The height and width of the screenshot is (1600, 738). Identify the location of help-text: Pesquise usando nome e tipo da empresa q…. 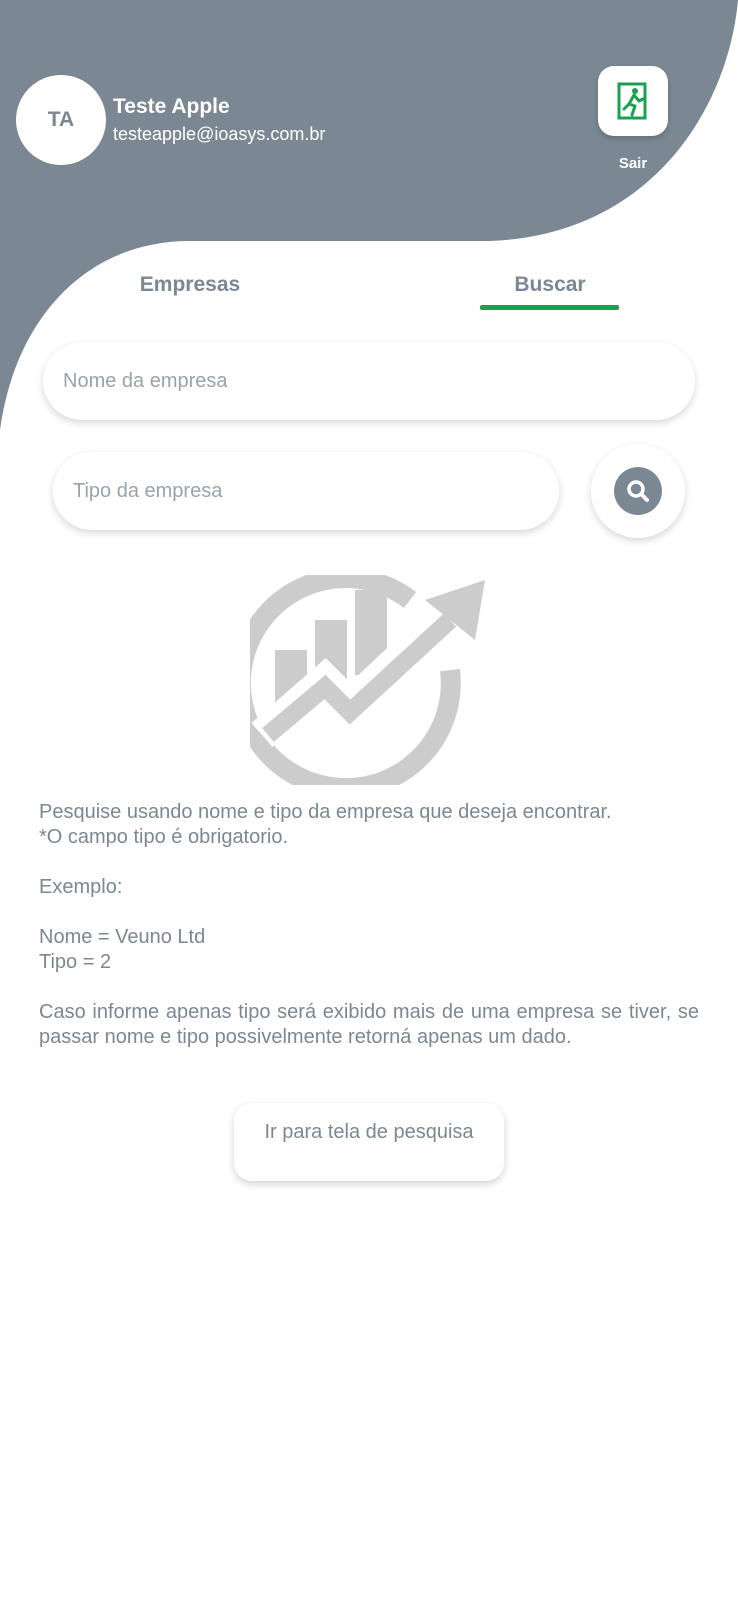
(369, 925).